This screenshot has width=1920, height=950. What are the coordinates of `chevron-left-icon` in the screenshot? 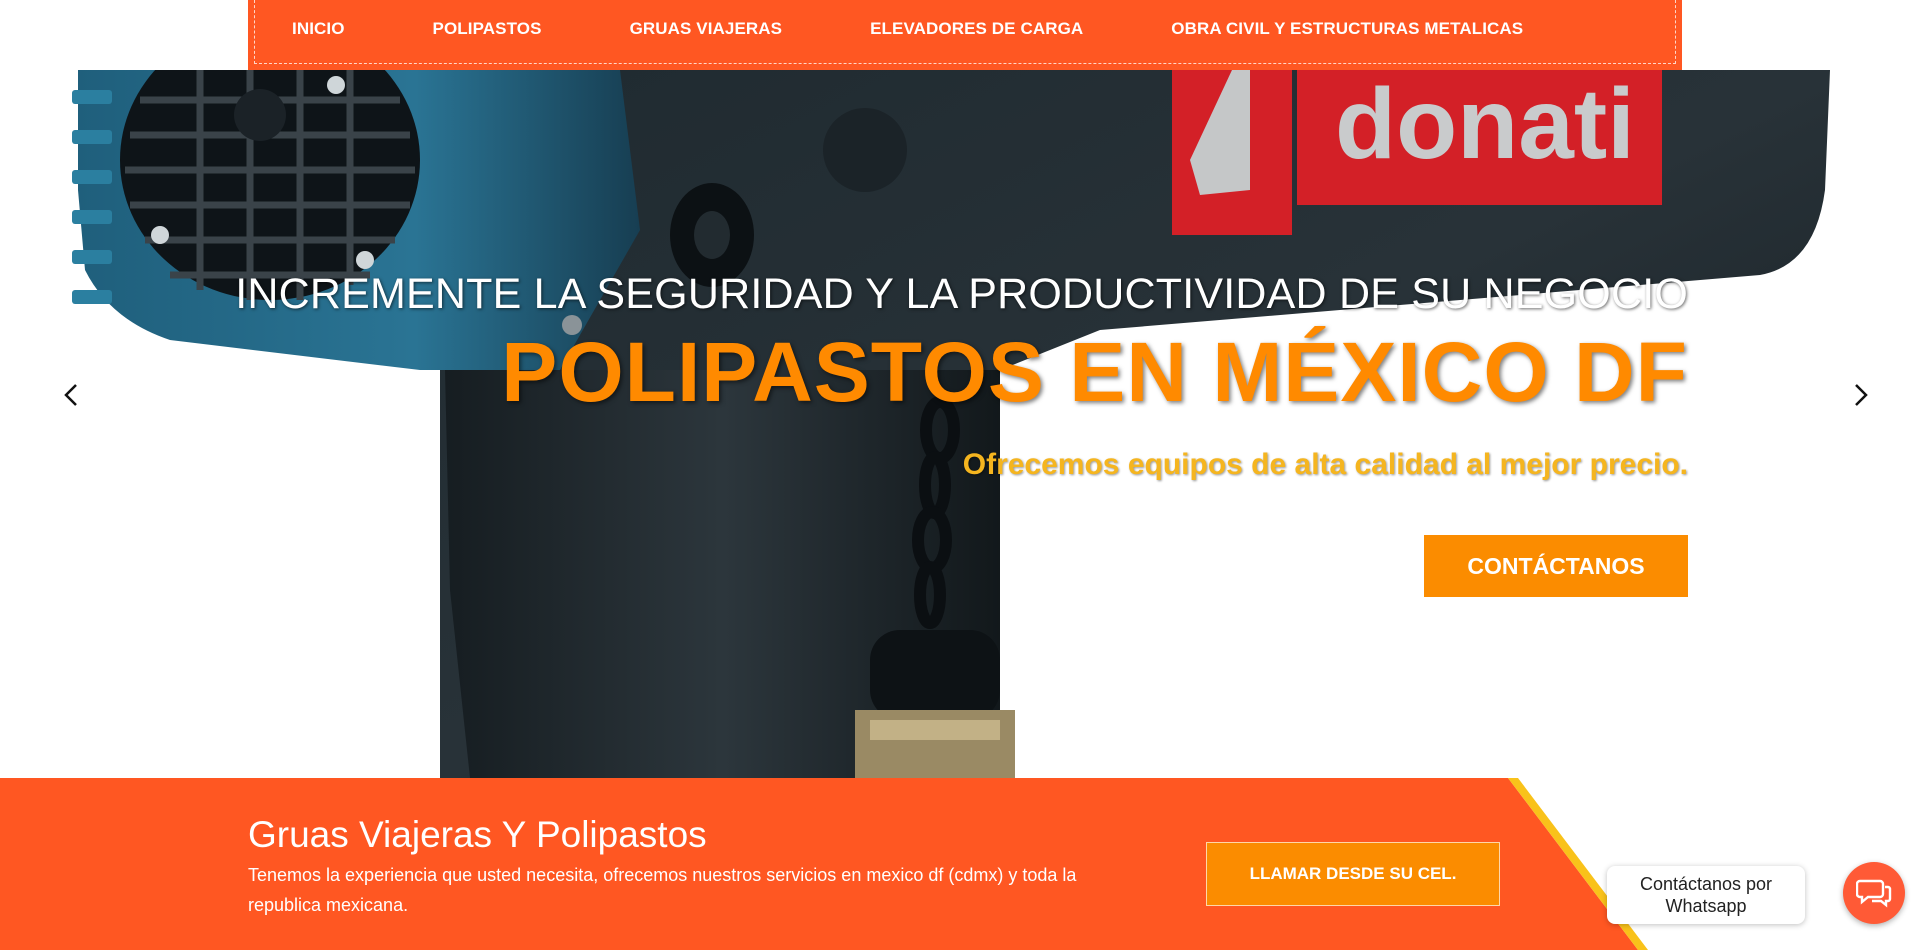 It's located at (70, 395).